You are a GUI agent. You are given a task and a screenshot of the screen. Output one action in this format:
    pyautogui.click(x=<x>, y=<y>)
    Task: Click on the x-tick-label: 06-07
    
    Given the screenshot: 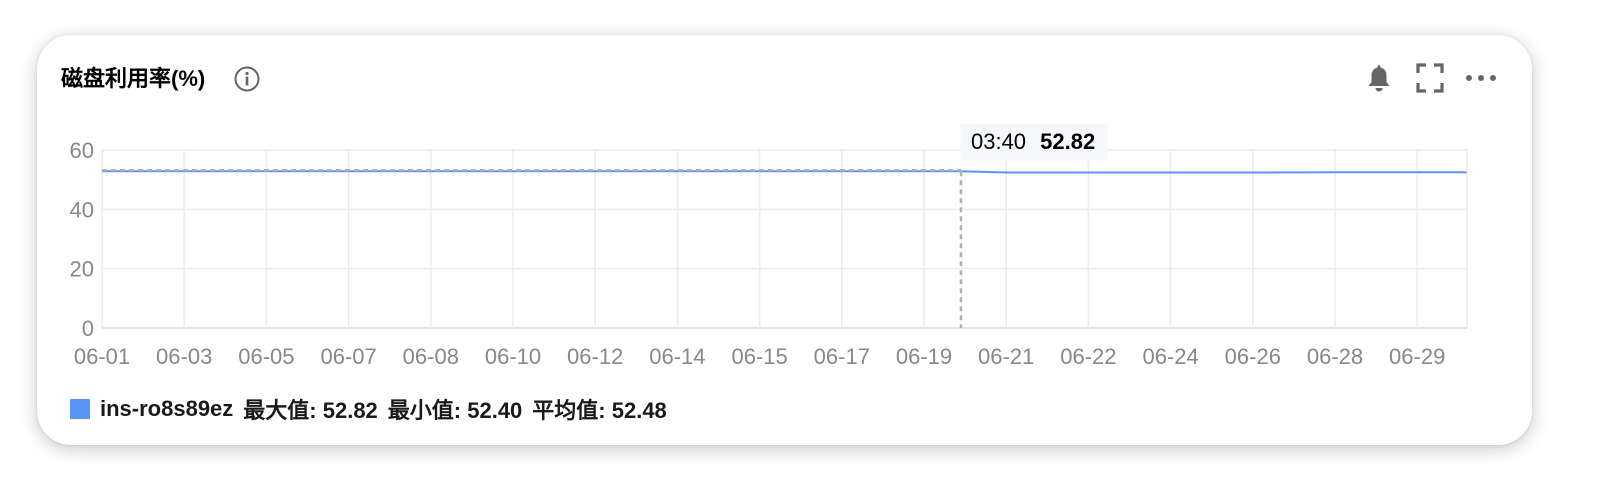 What is the action you would take?
    pyautogui.click(x=348, y=356)
    